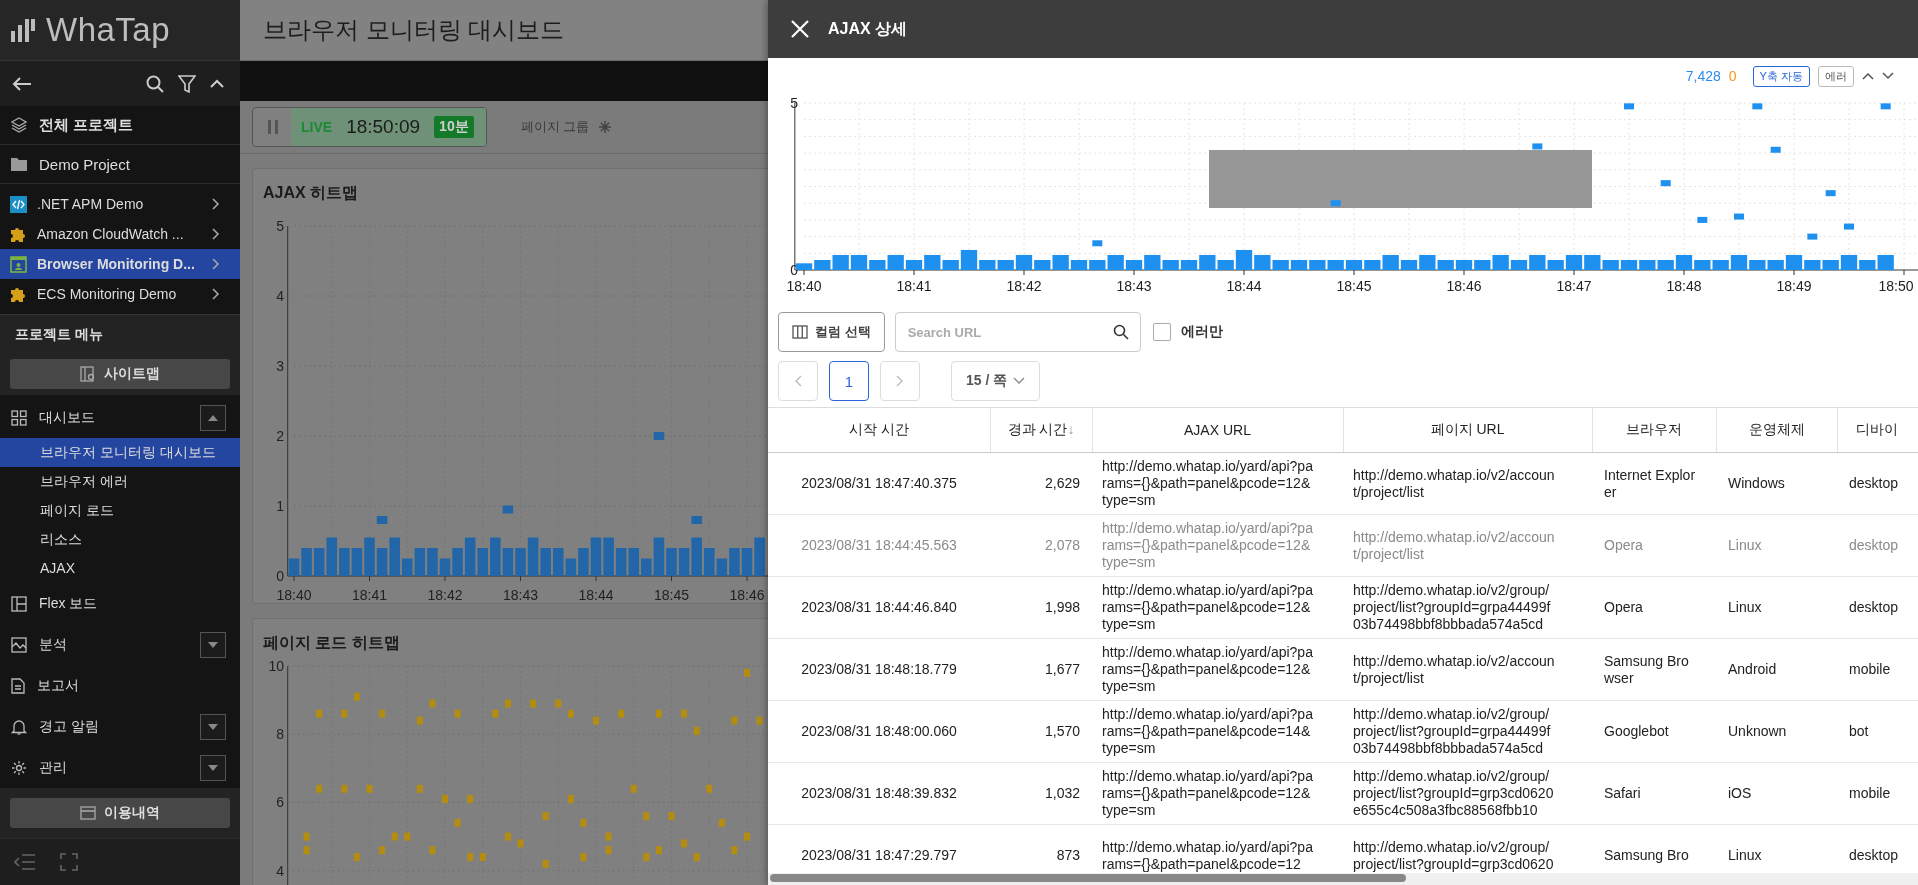 The image size is (1918, 885). I want to click on submenu-item: AJAX, so click(120, 568).